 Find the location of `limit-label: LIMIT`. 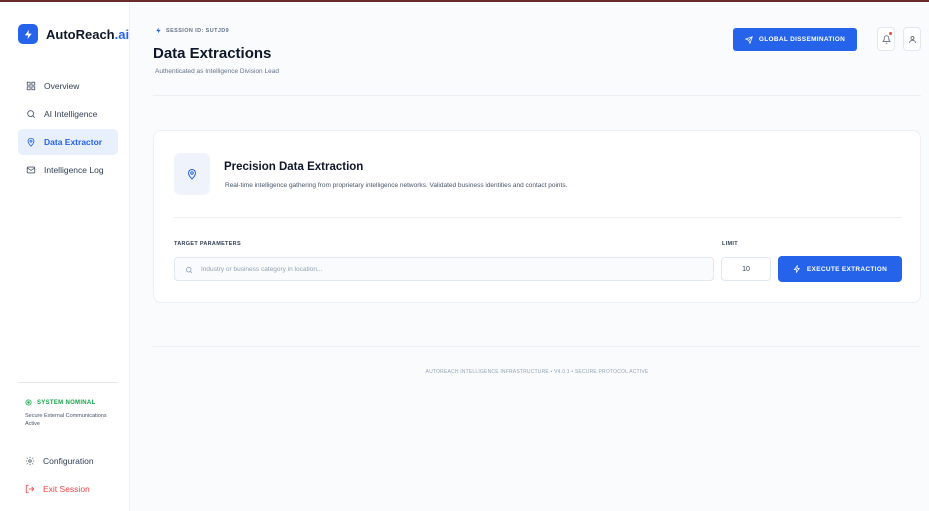

limit-label: LIMIT is located at coordinates (730, 244).